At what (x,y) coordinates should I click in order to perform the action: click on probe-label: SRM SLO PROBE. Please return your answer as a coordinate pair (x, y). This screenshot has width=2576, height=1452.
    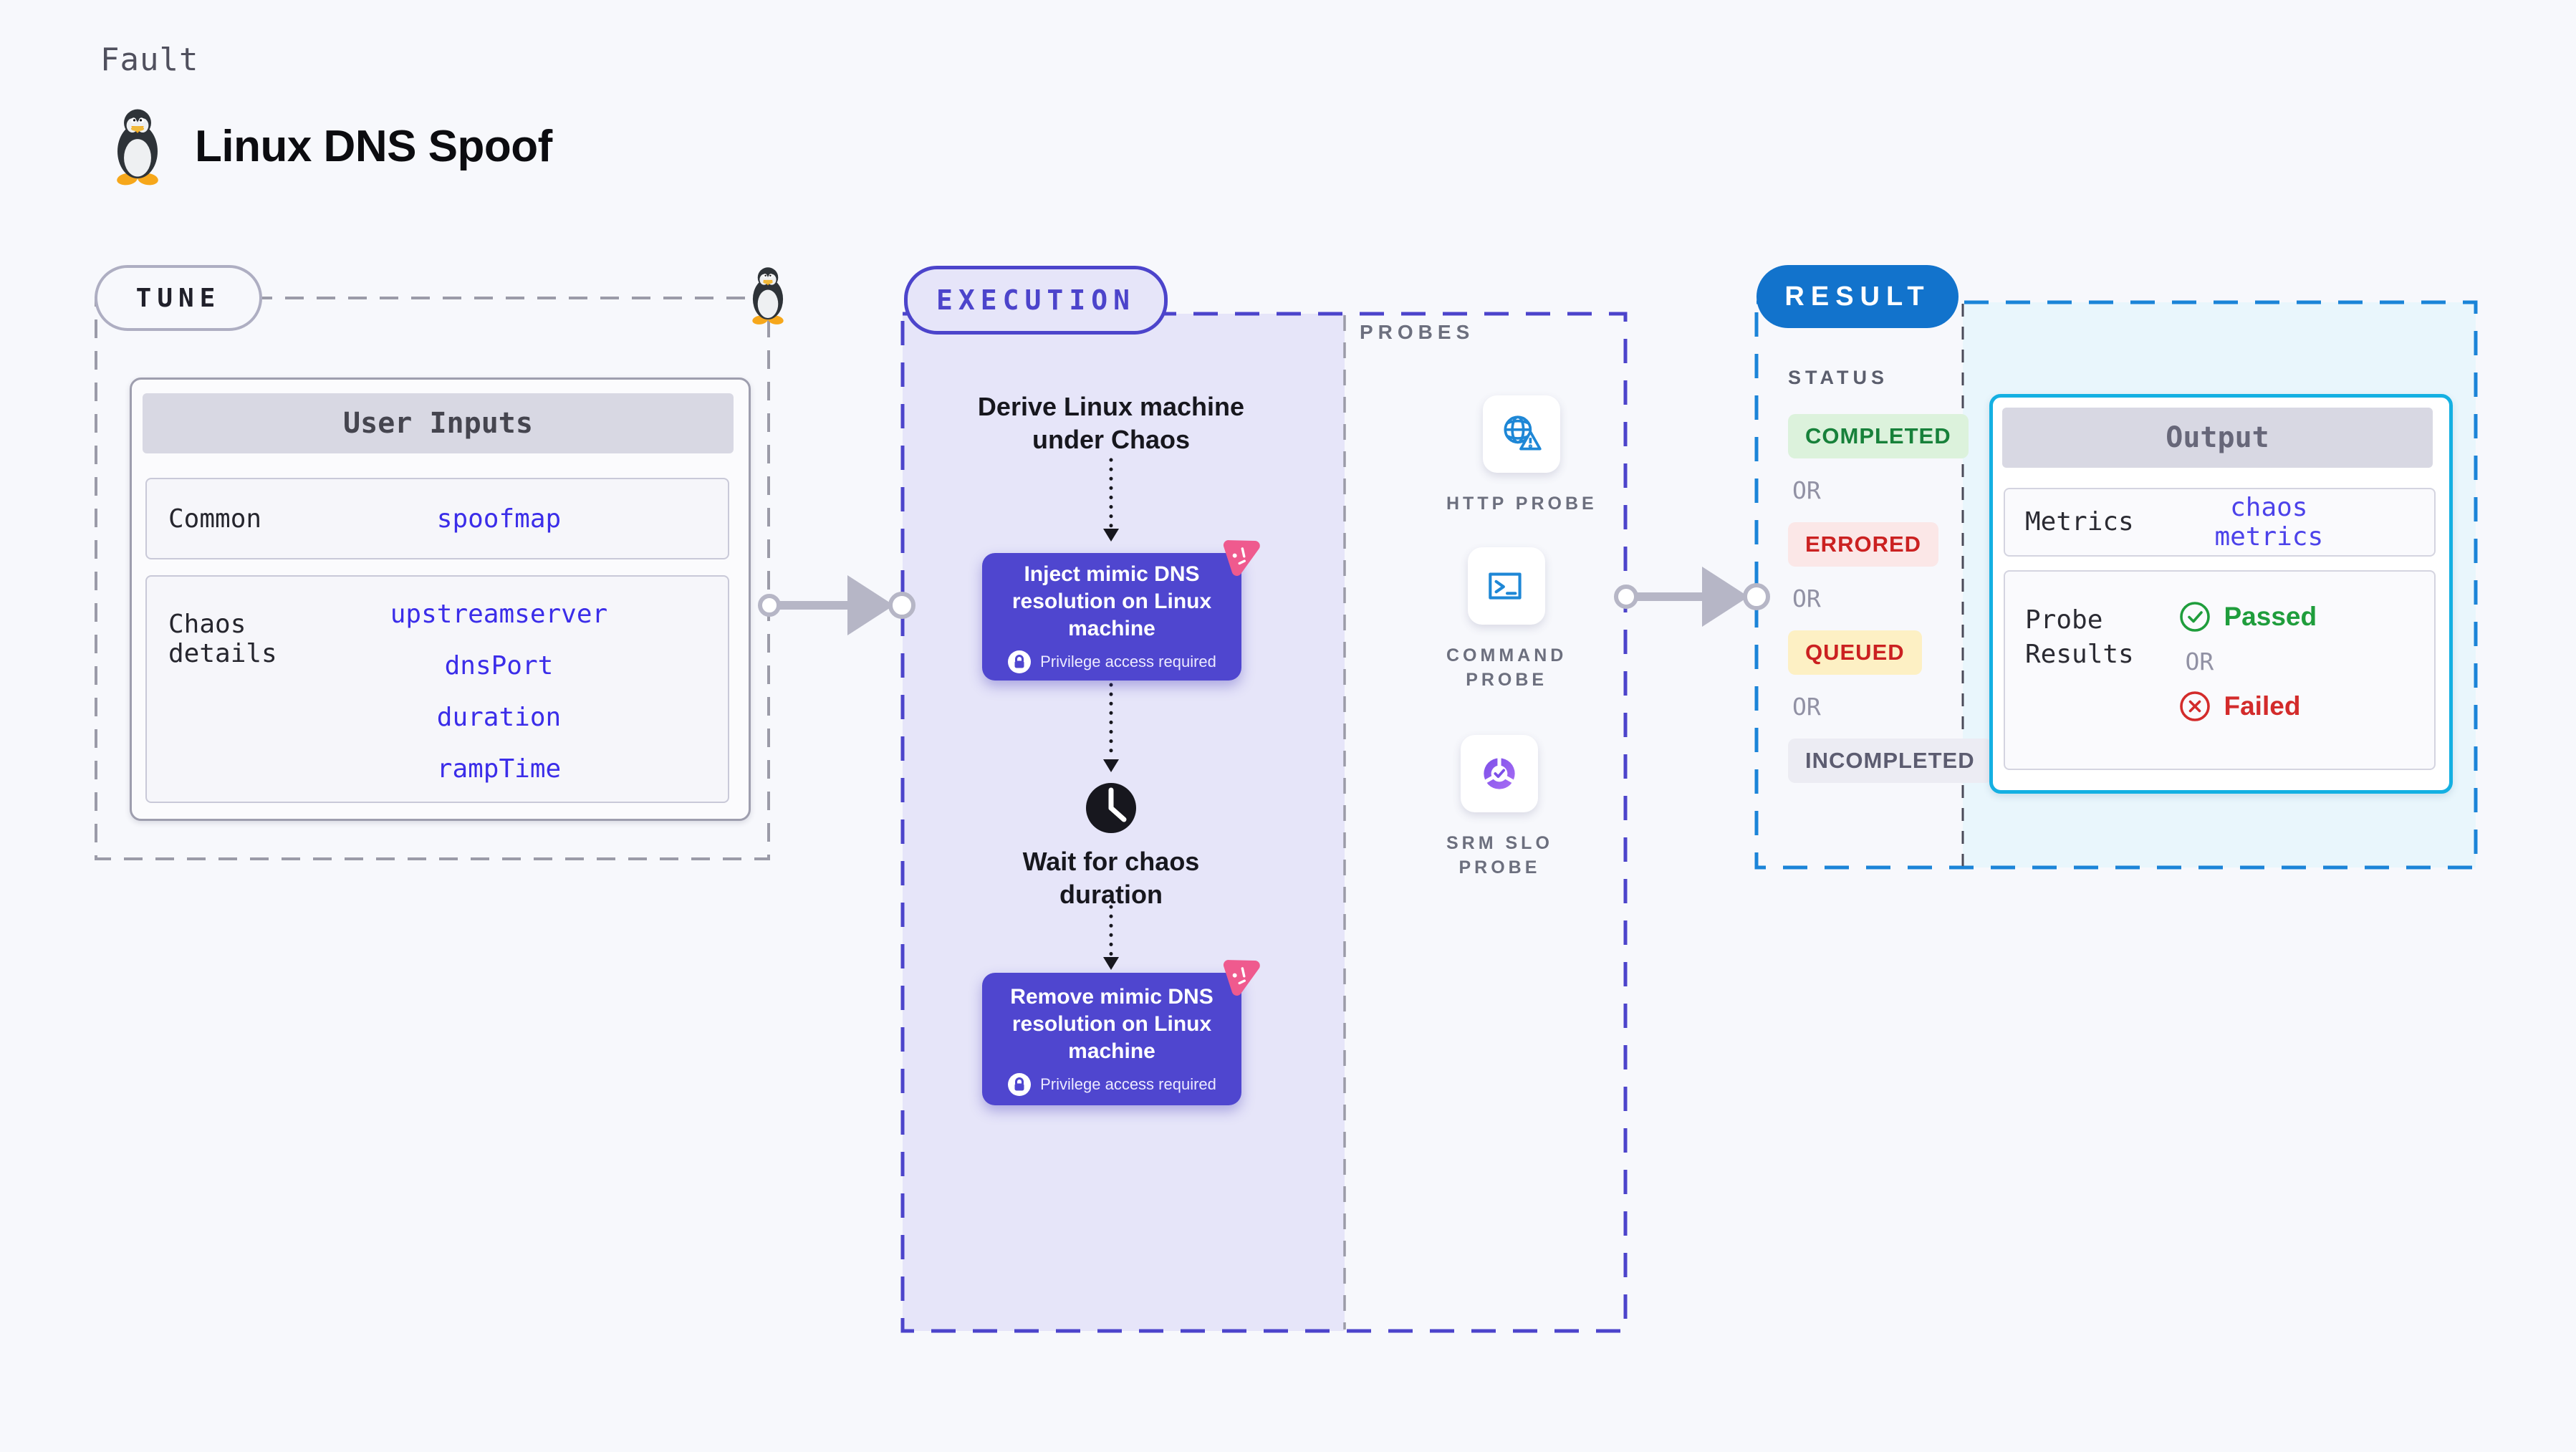
    Looking at the image, I should click on (1499, 855).